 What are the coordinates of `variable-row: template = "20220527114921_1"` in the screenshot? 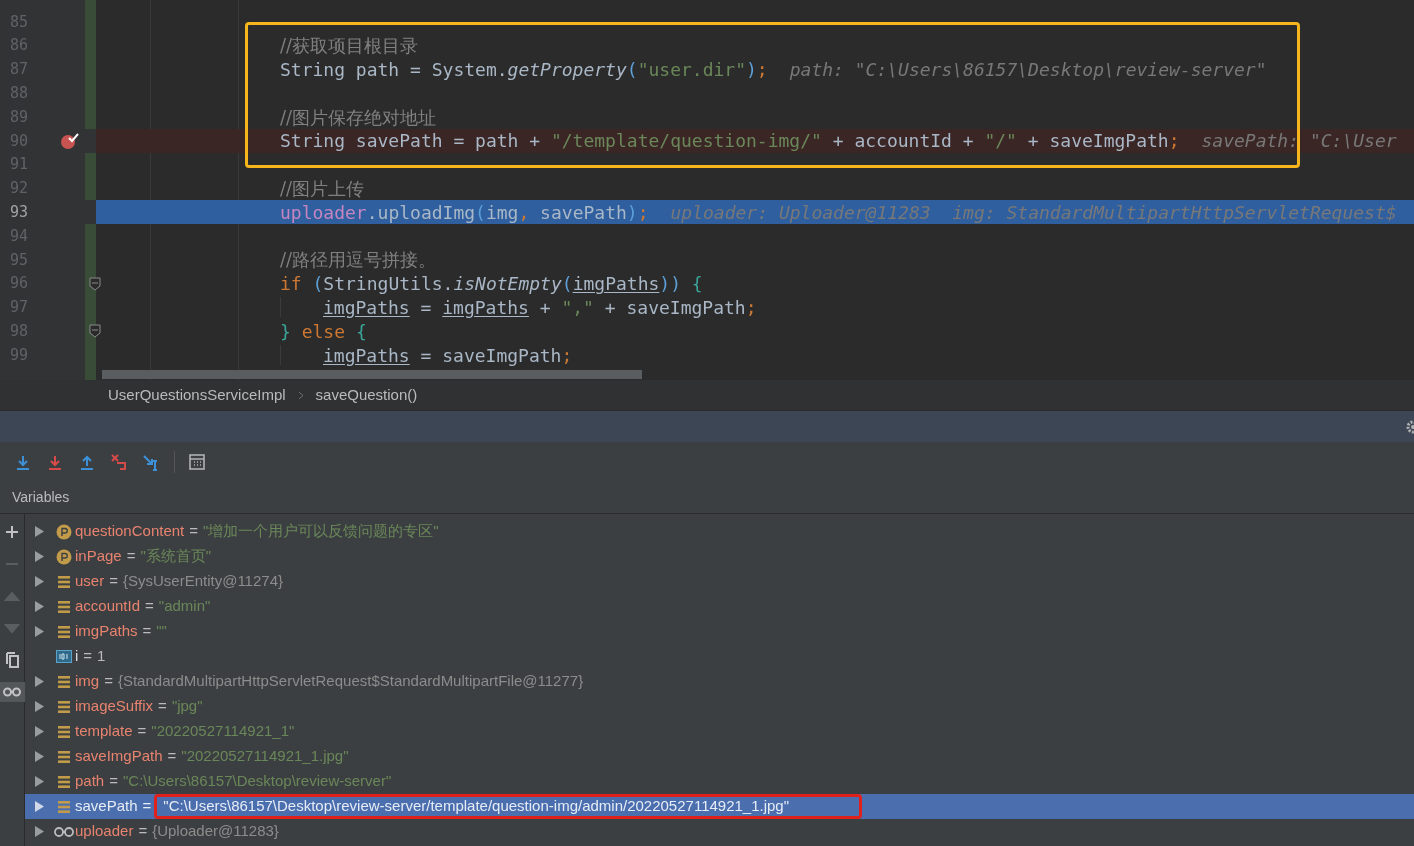 It's located at (719, 731).